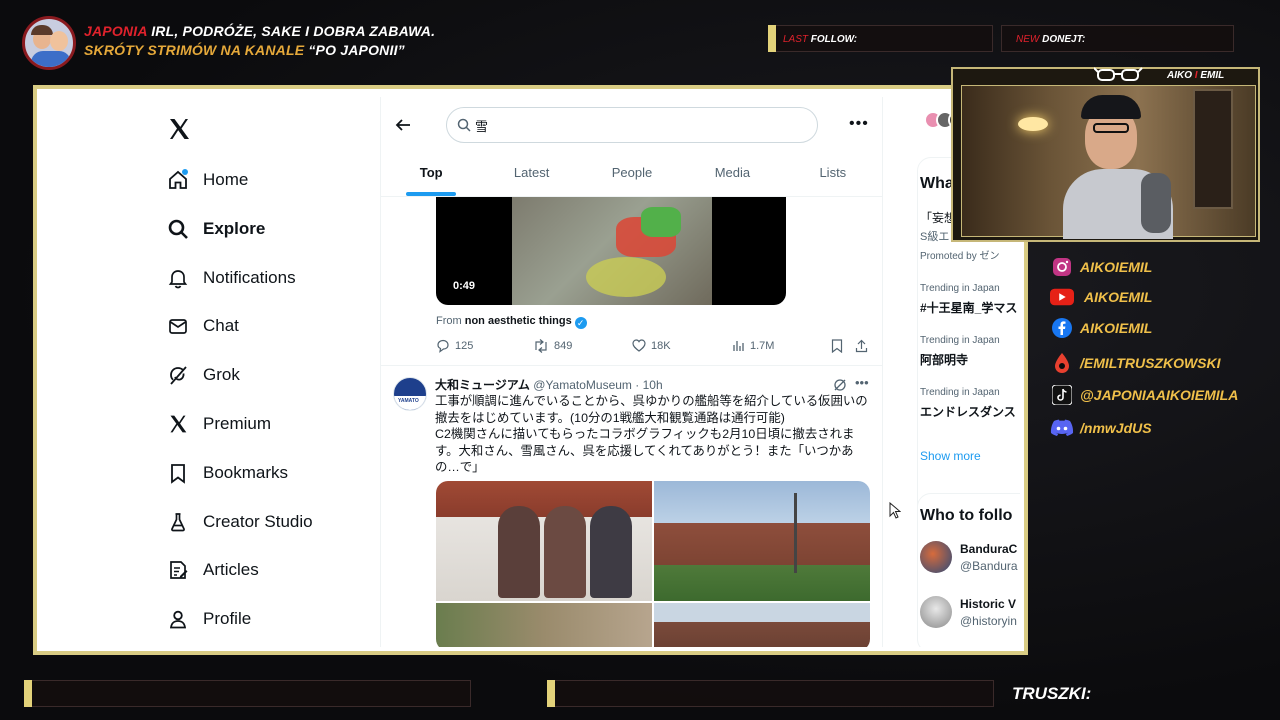 This screenshot has width=1280, height=720. I want to click on reply-button: 125, so click(454, 346).